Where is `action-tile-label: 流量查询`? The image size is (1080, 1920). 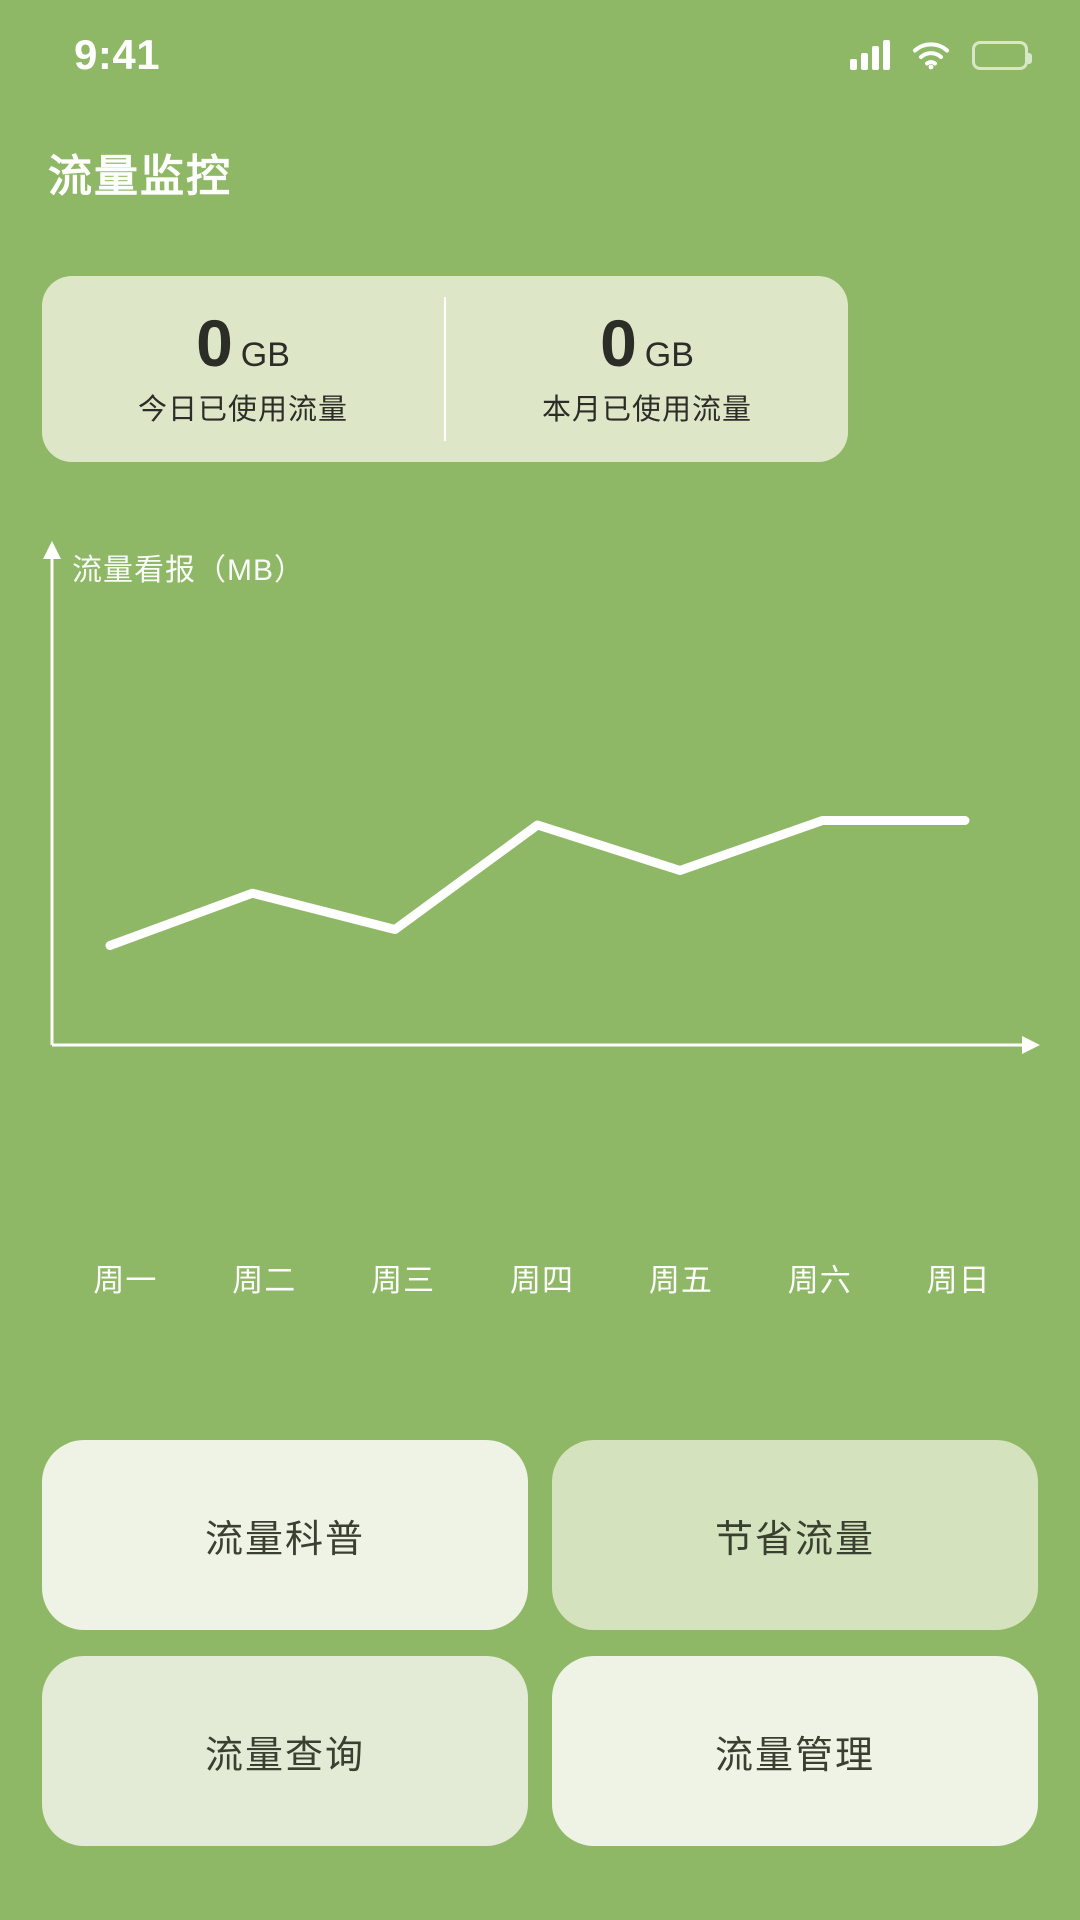
action-tile-label: 流量查询 is located at coordinates (284, 1755).